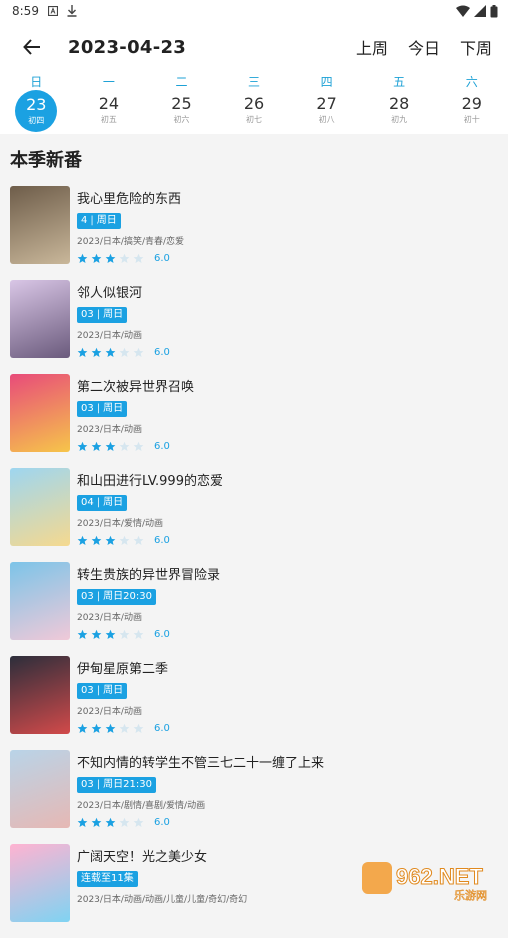 Image resolution: width=508 pixels, height=938 pixels. Describe the element at coordinates (326, 119) in the screenshot. I see `lunar-date: 初八` at that location.